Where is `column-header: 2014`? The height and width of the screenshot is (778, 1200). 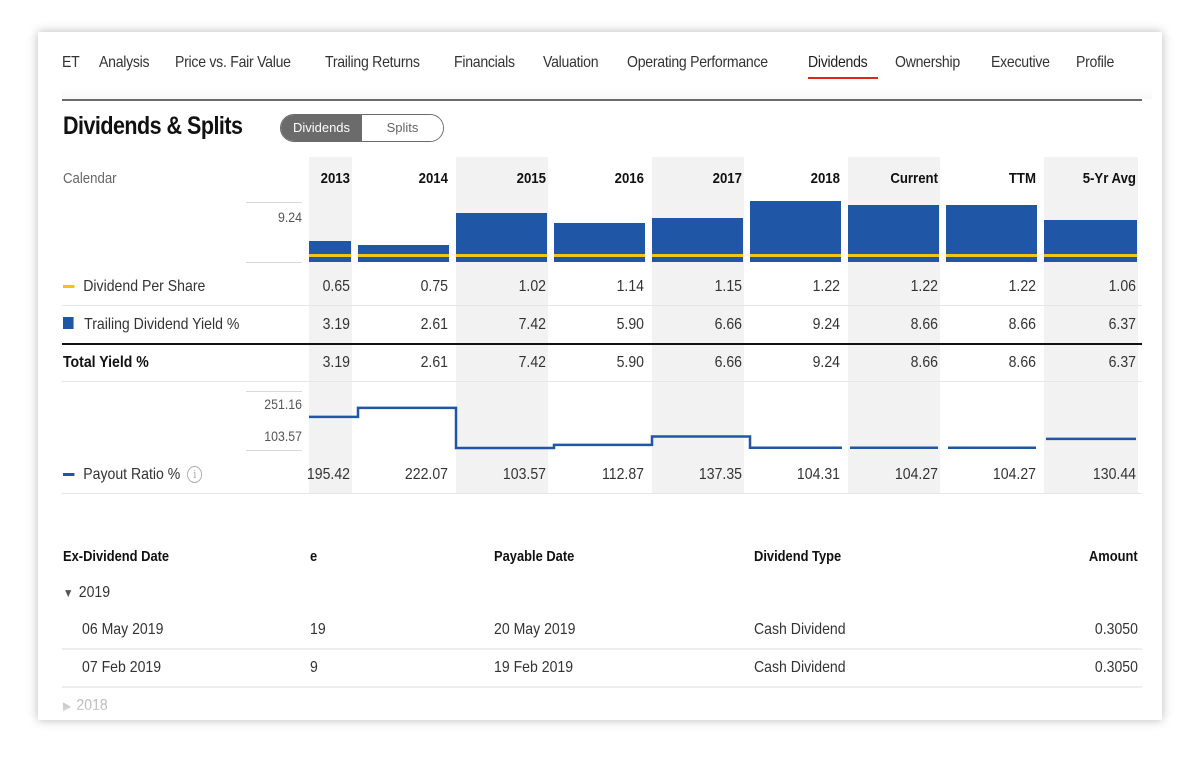
column-header: 2014 is located at coordinates (433, 178).